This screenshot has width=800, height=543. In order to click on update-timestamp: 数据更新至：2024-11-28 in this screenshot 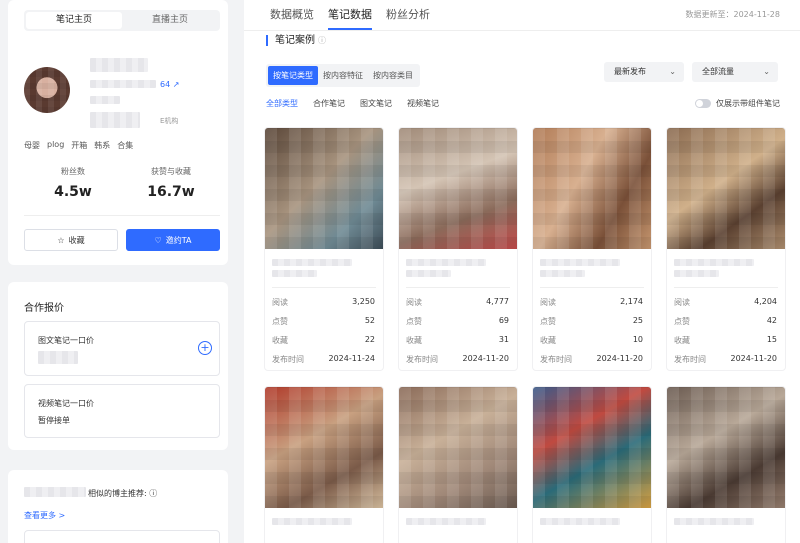, I will do `click(733, 14)`.